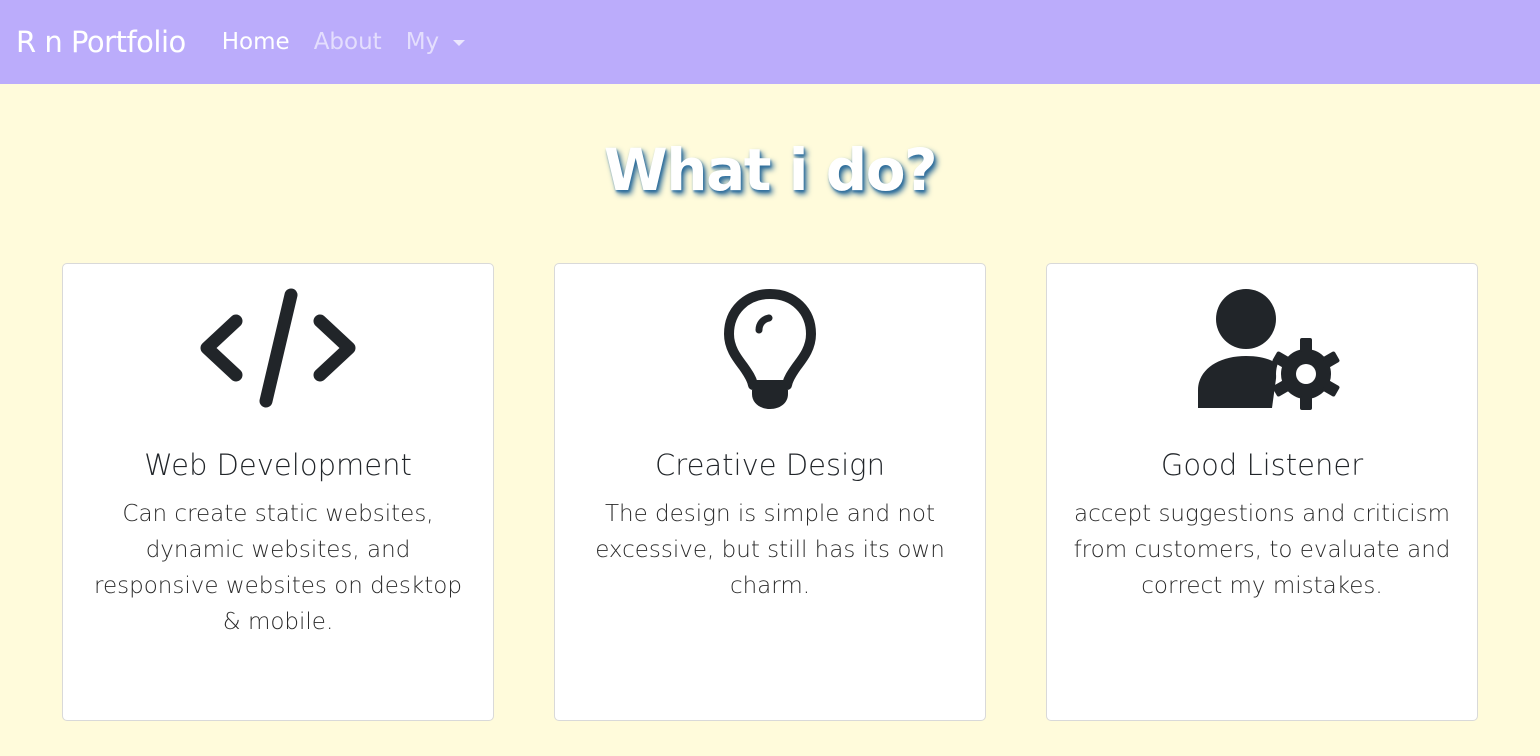  Describe the element at coordinates (256, 42) in the screenshot. I see `nav-home-link: Home` at that location.